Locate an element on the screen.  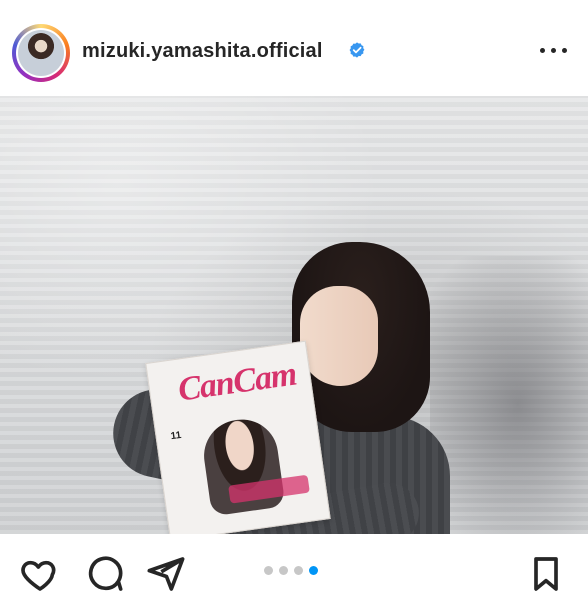
comment-icon is located at coordinates (104, 574).